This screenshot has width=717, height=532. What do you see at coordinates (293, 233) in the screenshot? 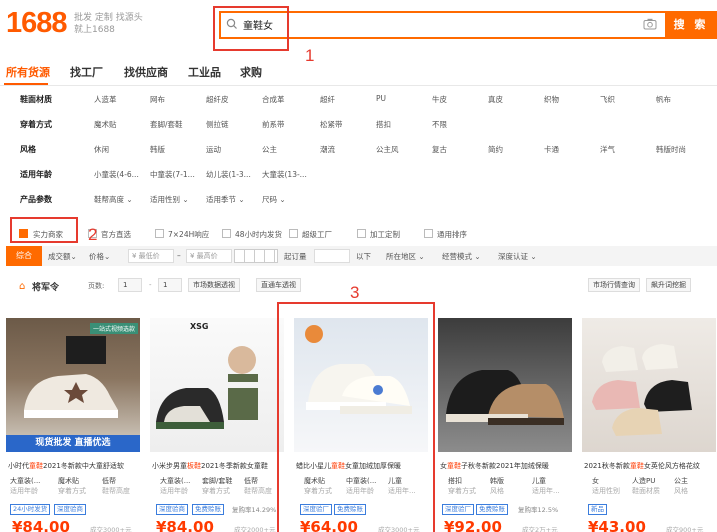
I see `checkbox-super-factory` at bounding box center [293, 233].